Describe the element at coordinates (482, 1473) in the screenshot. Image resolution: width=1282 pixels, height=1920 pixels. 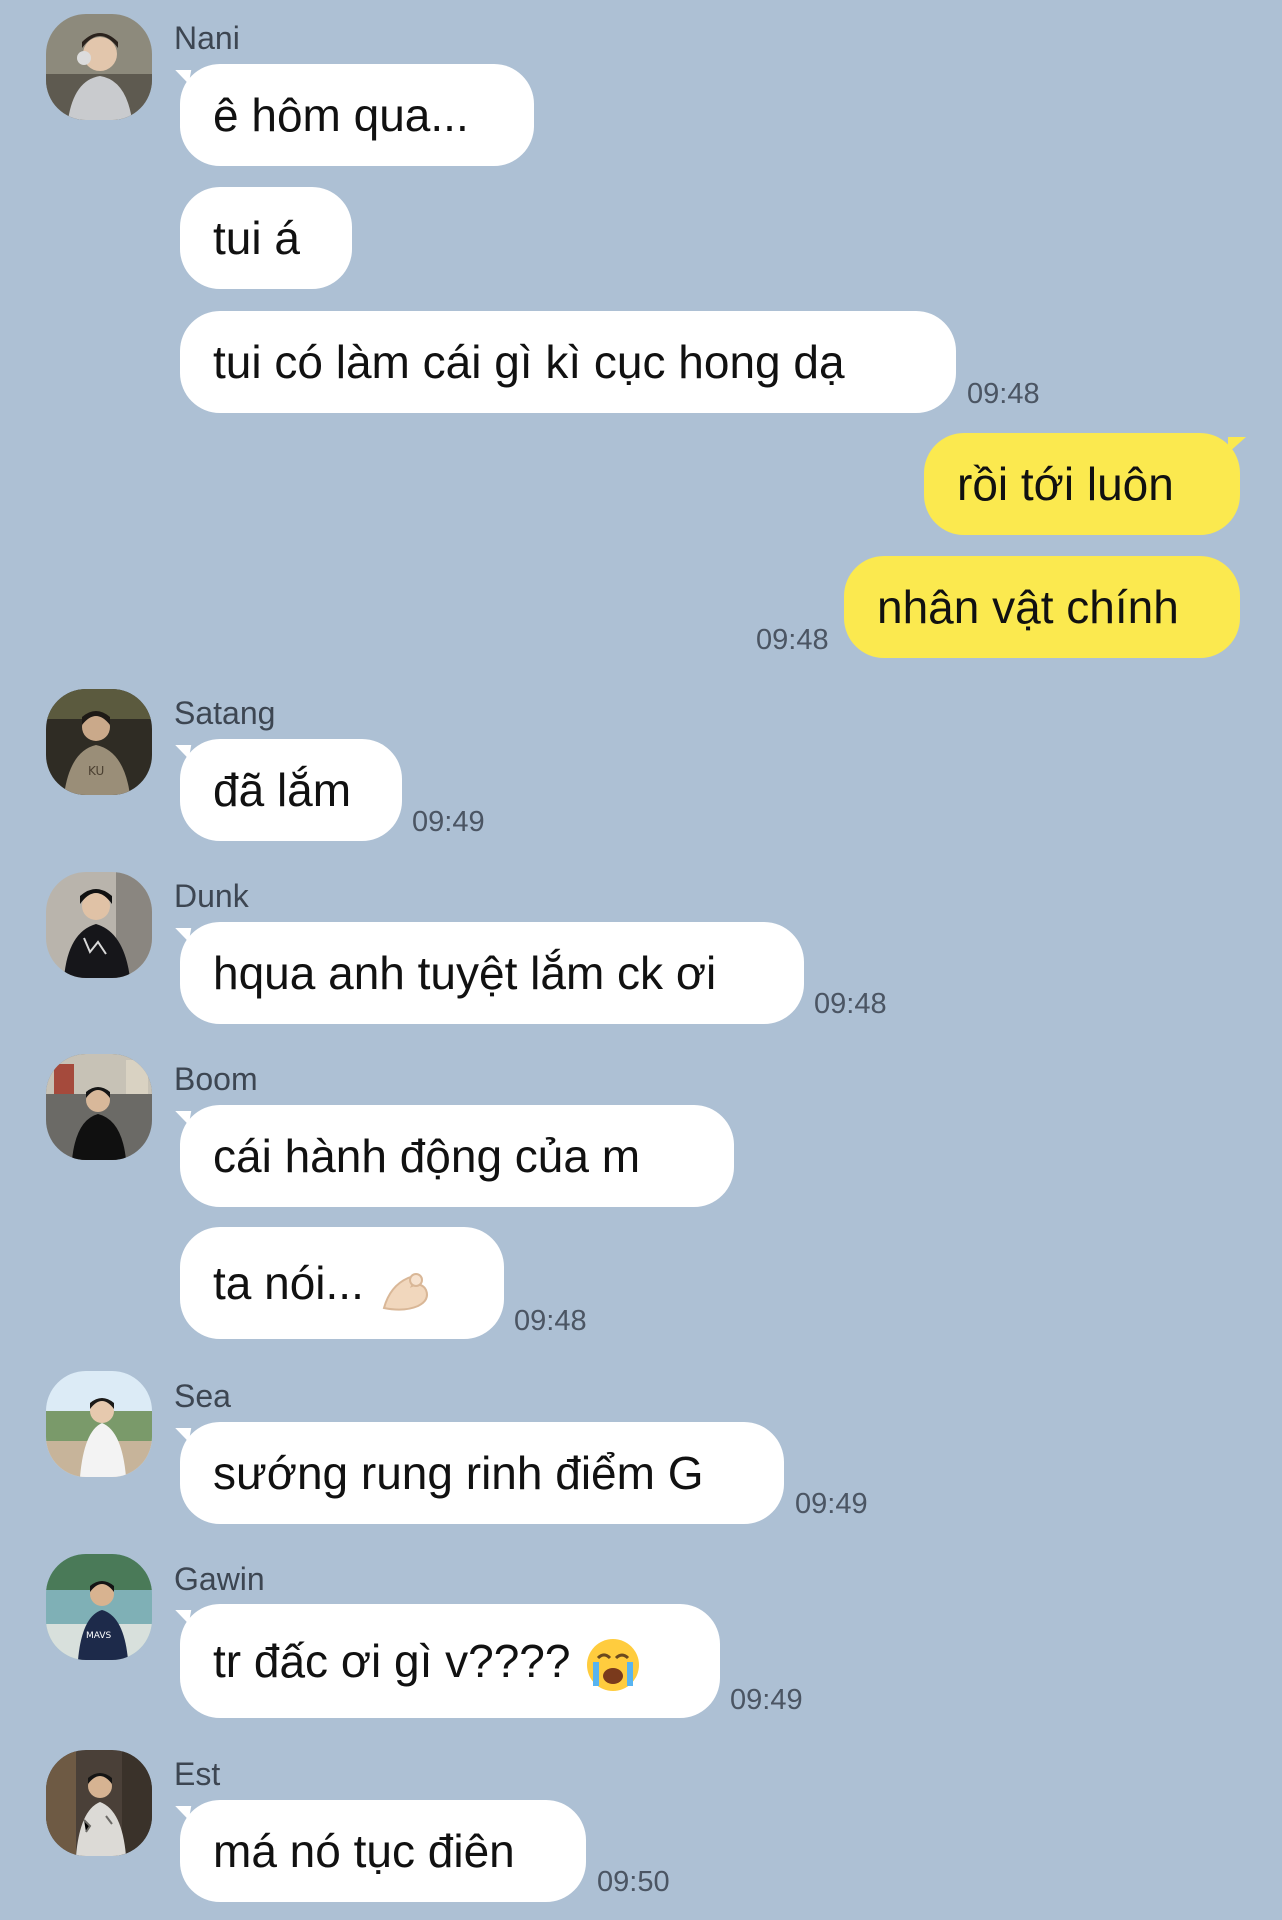
I see `message-bubble: sướng rung rinh điểm G` at that location.